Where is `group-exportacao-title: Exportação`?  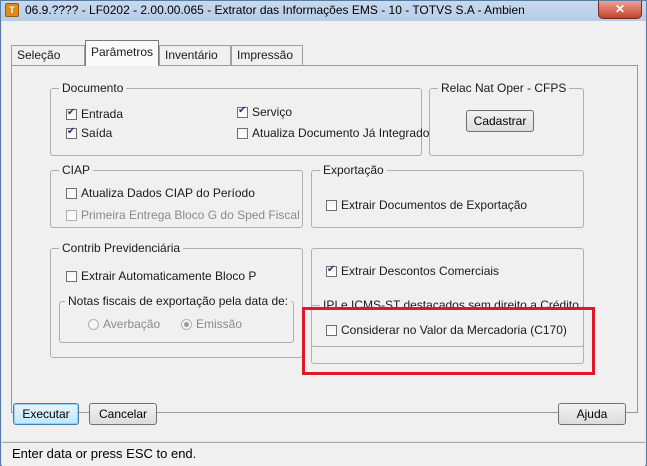 group-exportacao-title: Exportação is located at coordinates (353, 170).